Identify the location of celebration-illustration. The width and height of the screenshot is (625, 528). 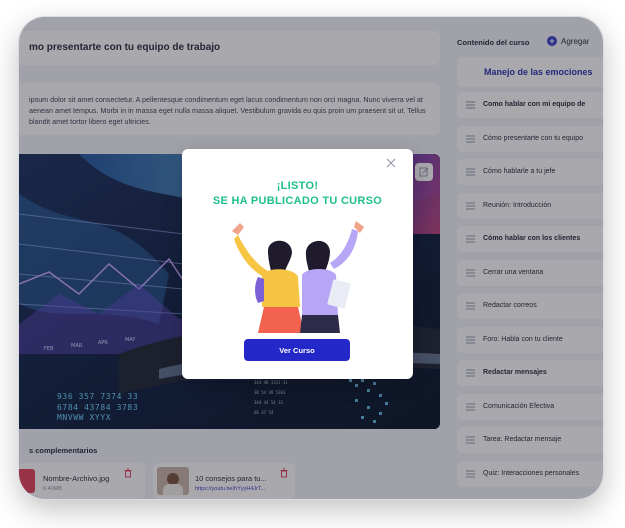
(298, 277).